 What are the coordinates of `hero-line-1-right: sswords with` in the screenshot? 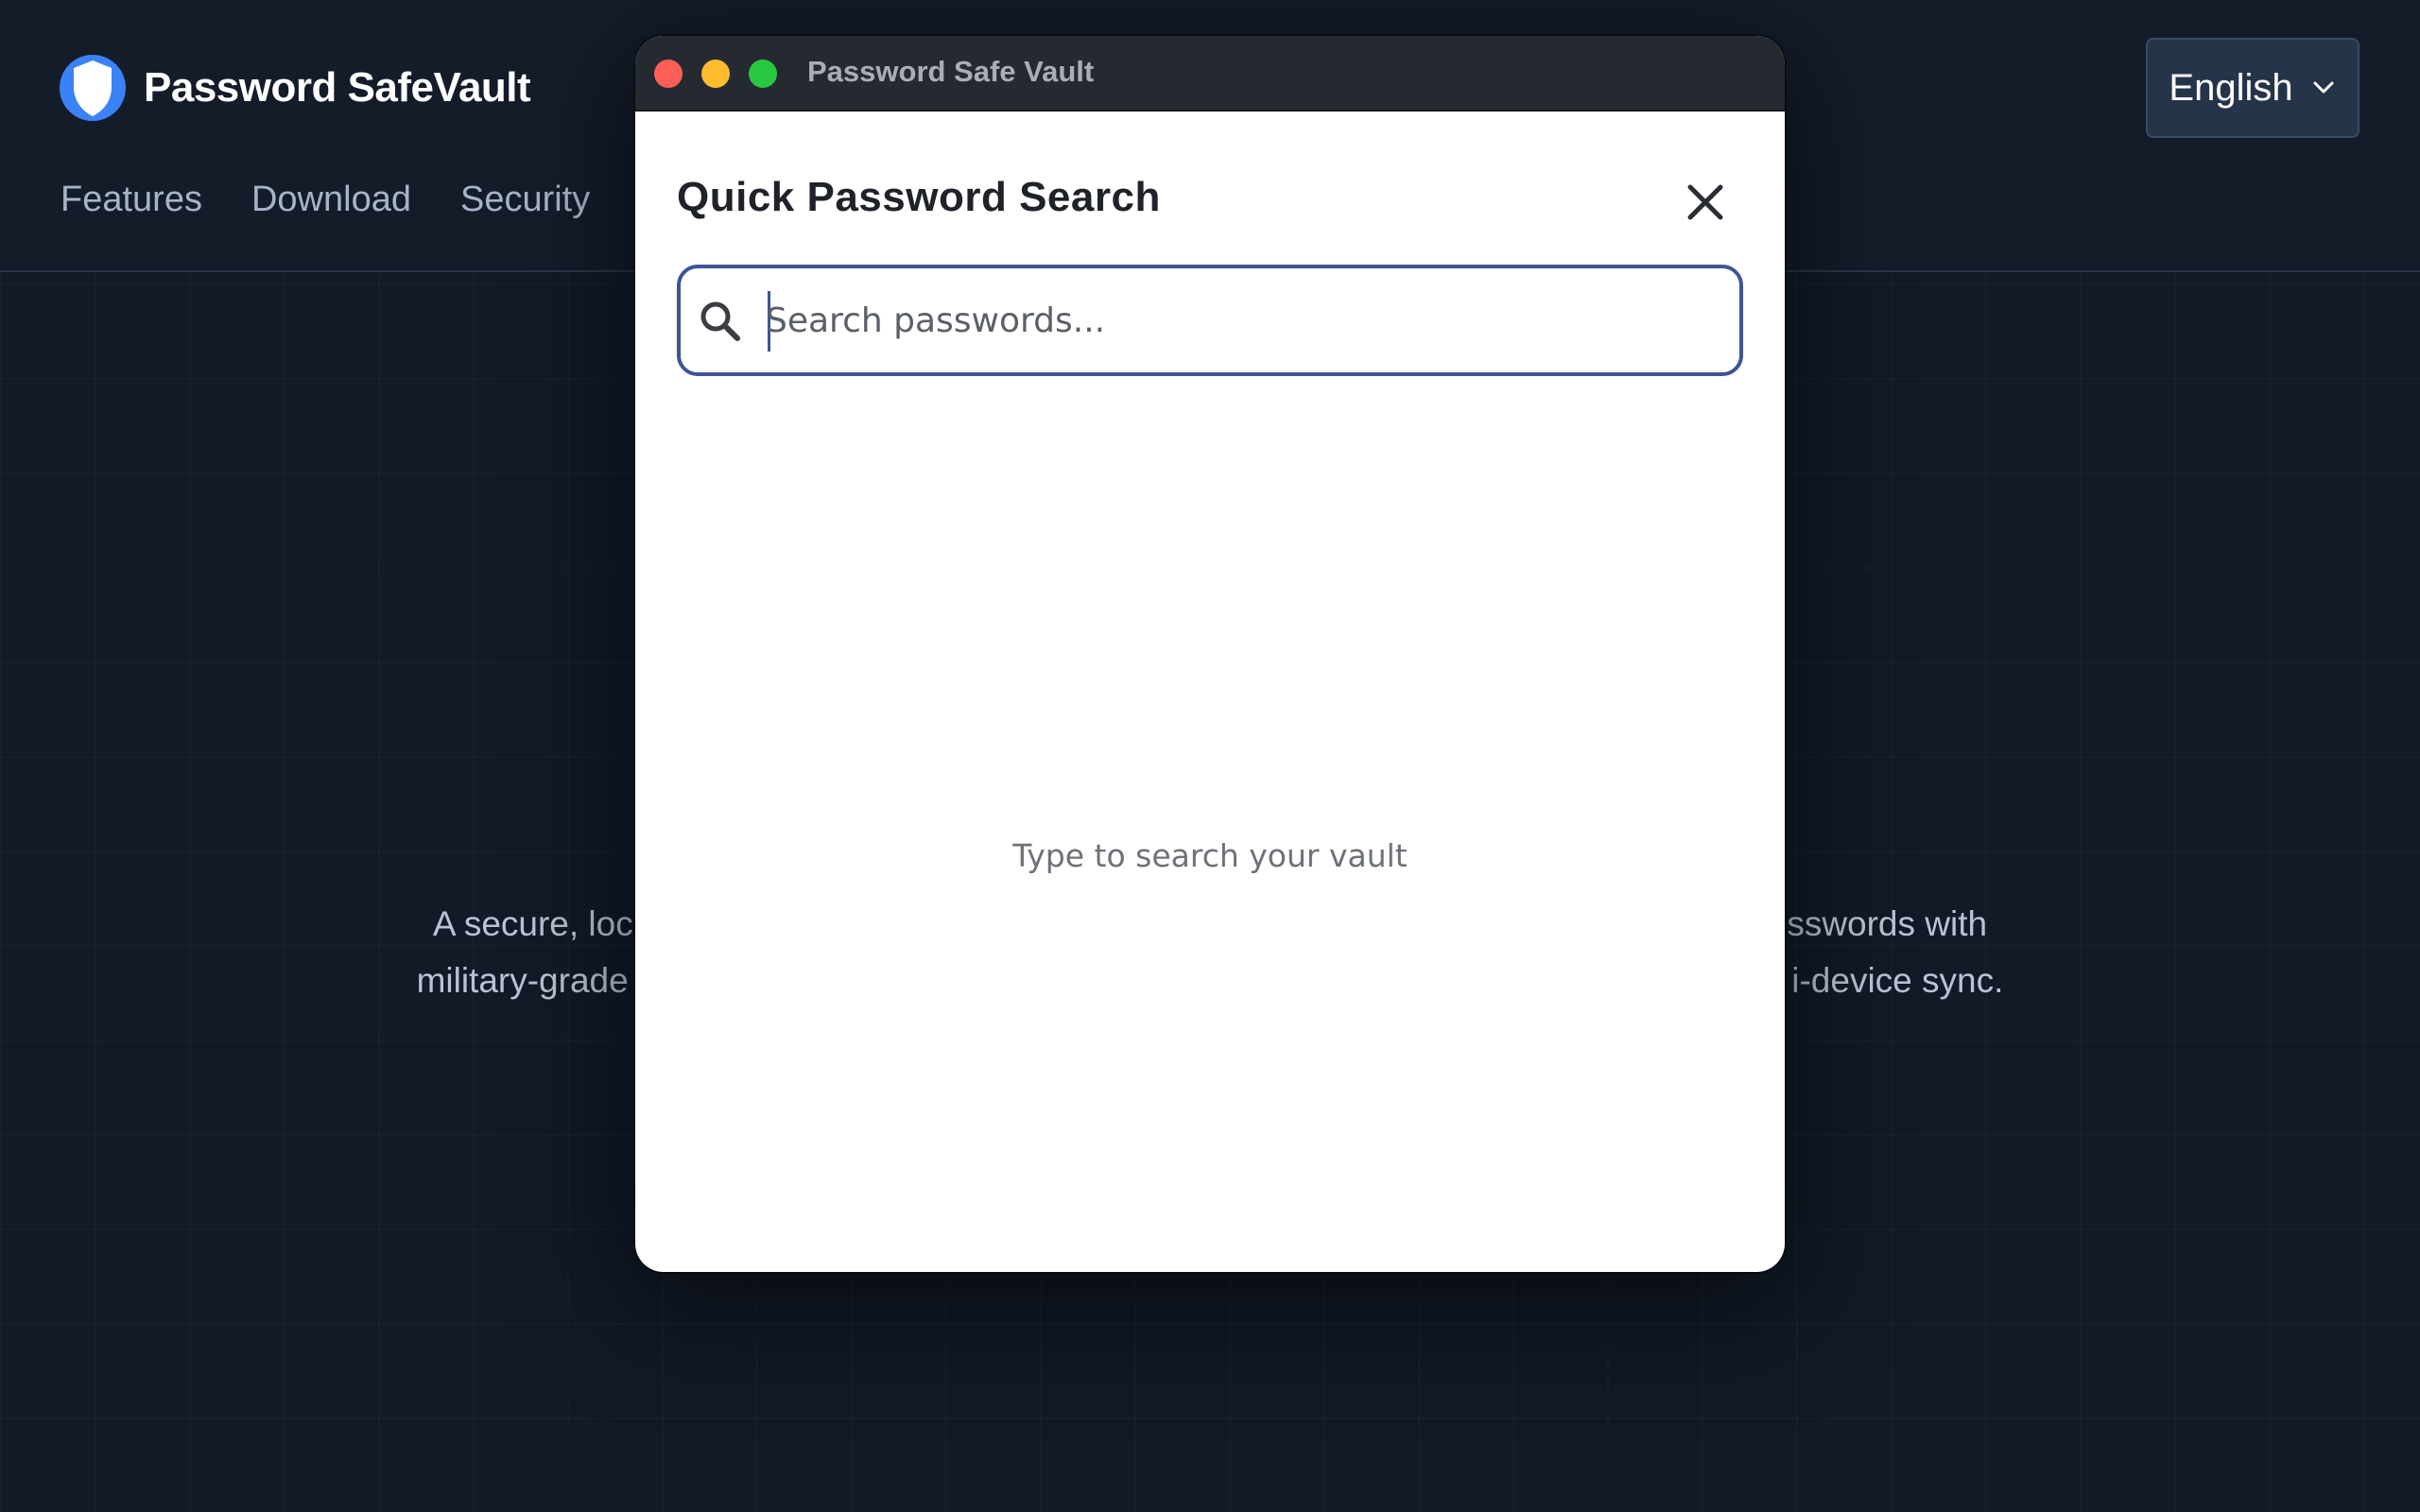 It's located at (1887, 923).